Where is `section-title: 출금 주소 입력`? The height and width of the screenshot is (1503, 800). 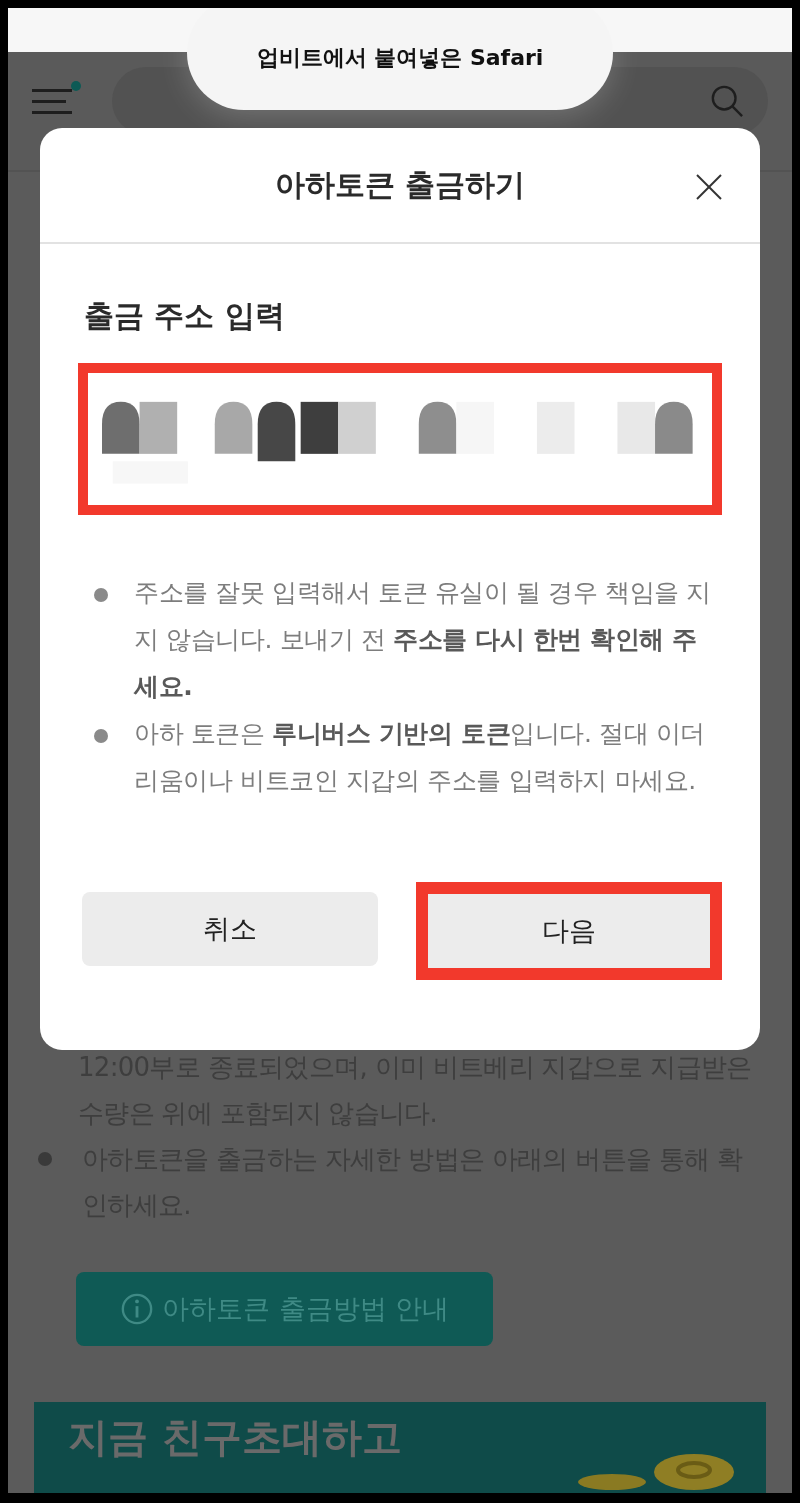
section-title: 출금 주소 입력 is located at coordinates (185, 316).